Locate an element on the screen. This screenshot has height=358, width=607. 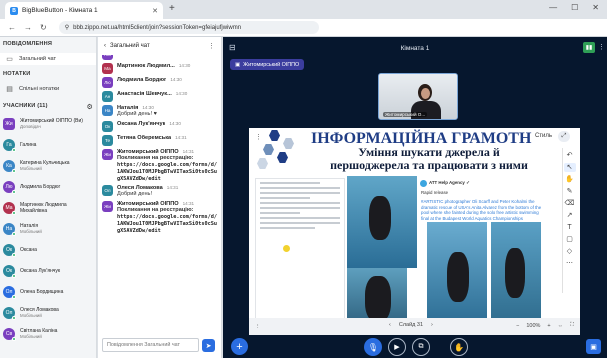
sticky-note-icon: ▢ is located at coordinates (569, 239).